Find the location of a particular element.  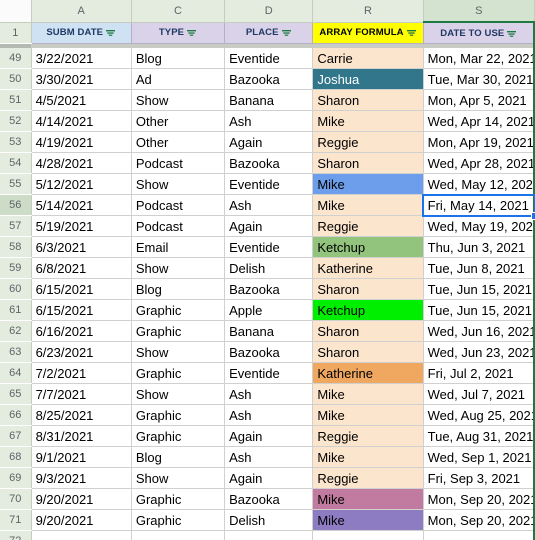

cell-D54: Bazooka is located at coordinates (269, 163).